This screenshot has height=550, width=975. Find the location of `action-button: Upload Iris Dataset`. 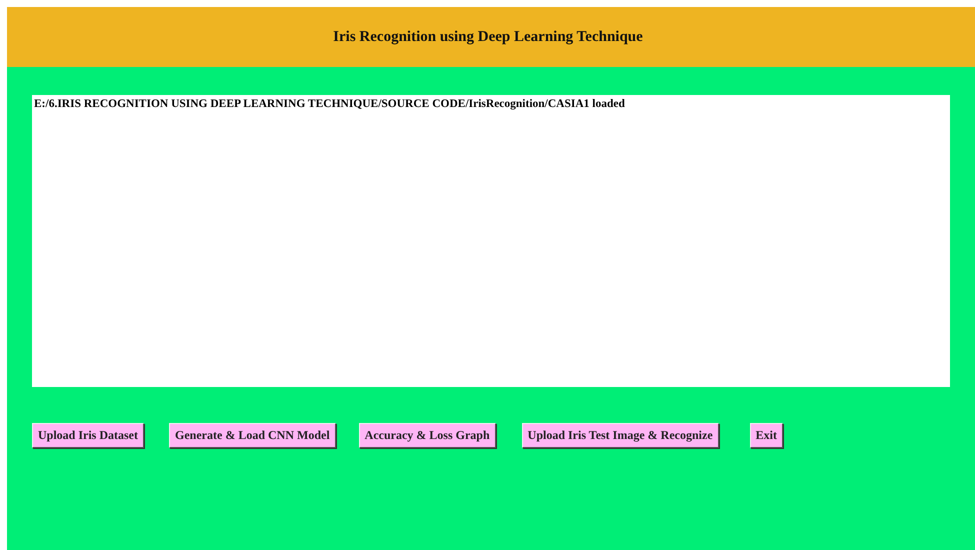

action-button: Upload Iris Dataset is located at coordinates (88, 435).